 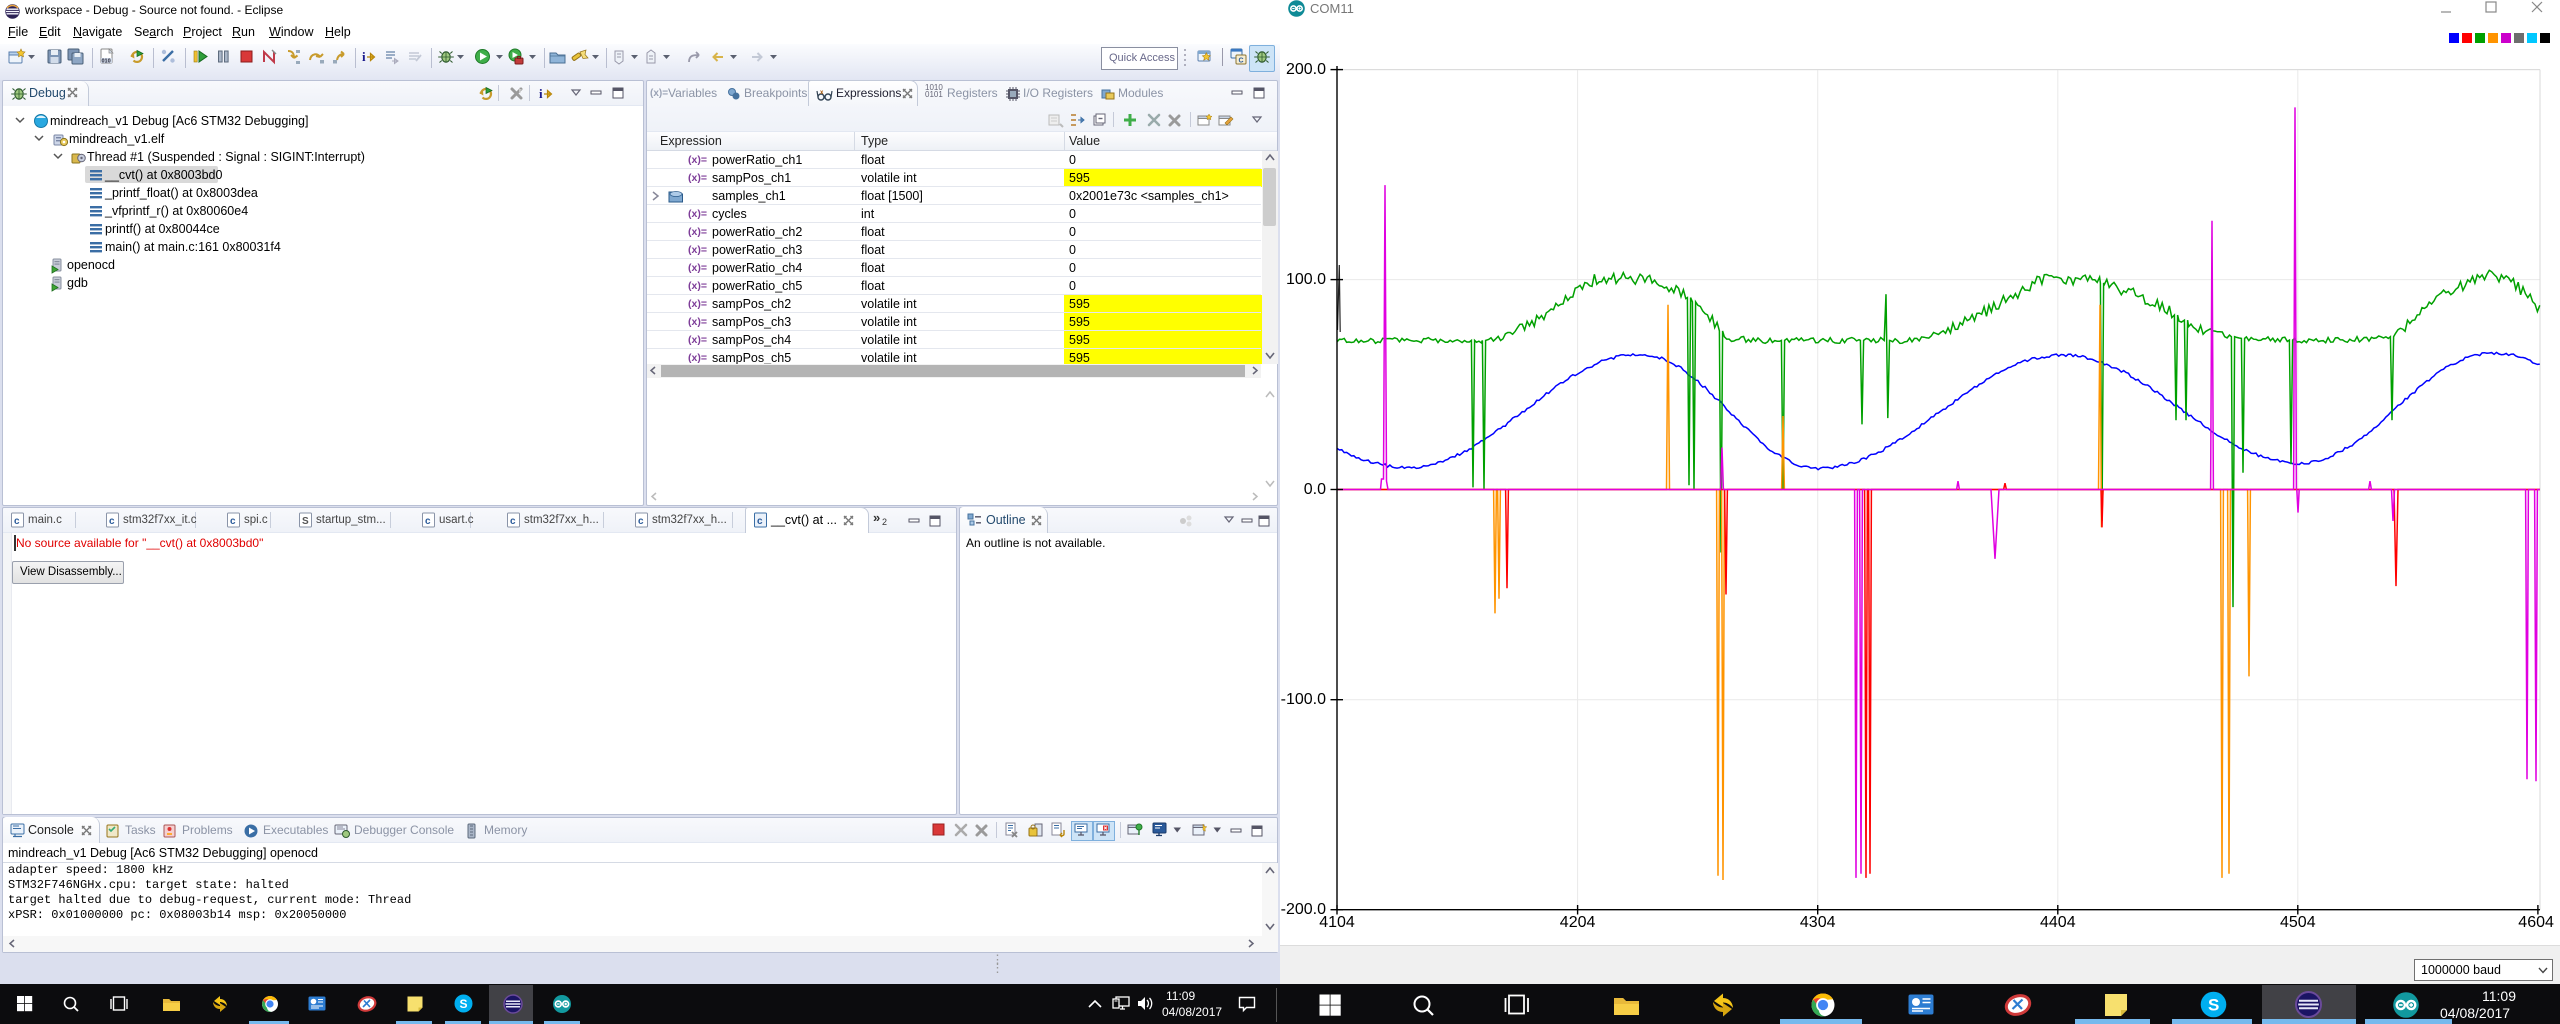 What do you see at coordinates (1578, 922) in the screenshot?
I see `svg-text: 4204` at bounding box center [1578, 922].